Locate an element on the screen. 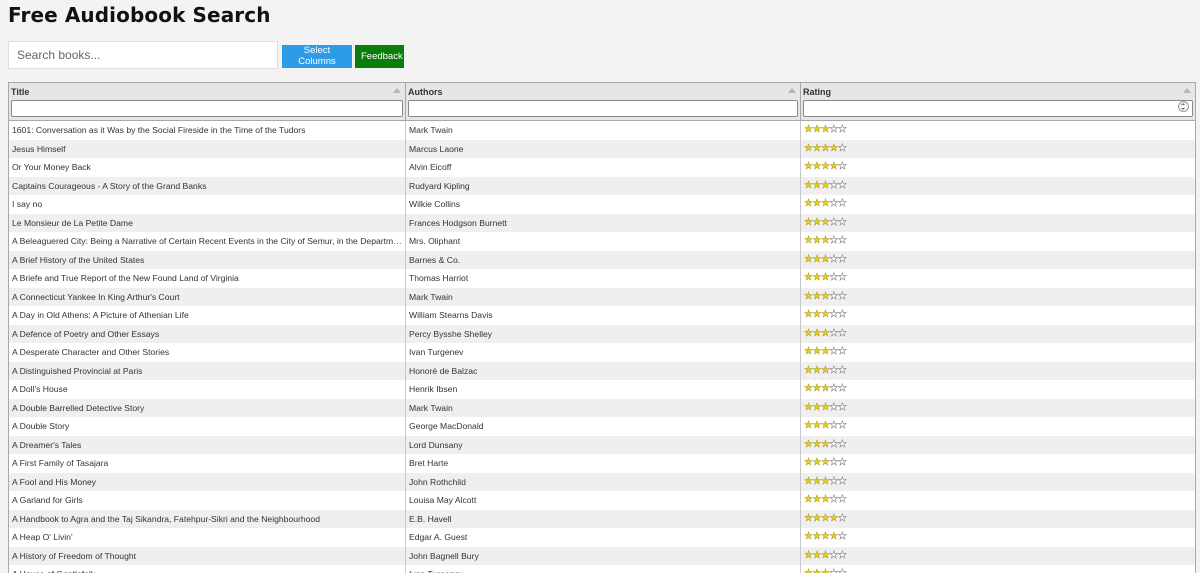 Image resolution: width=1200 pixels, height=573 pixels. feedback-button: Feedback is located at coordinates (379, 56).